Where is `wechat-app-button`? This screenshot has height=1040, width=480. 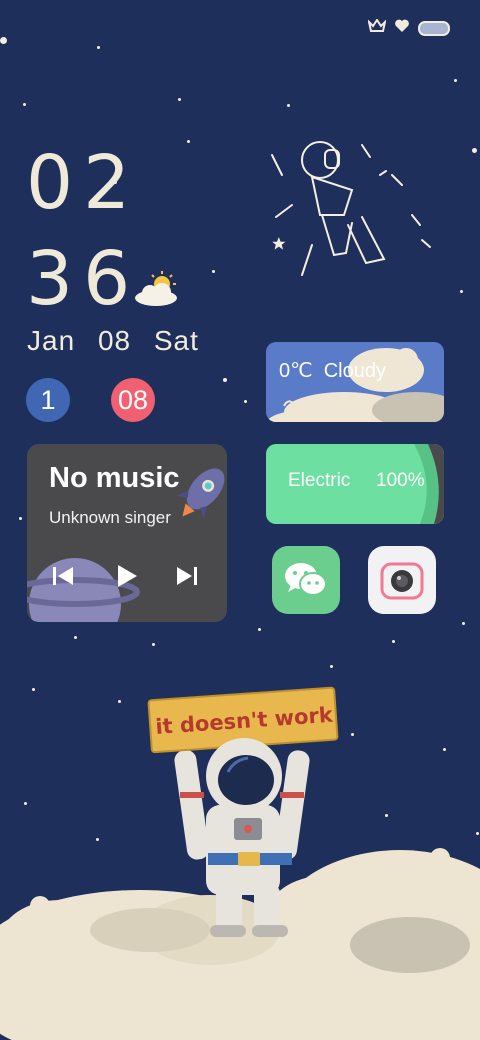
wechat-app-button is located at coordinates (306, 580).